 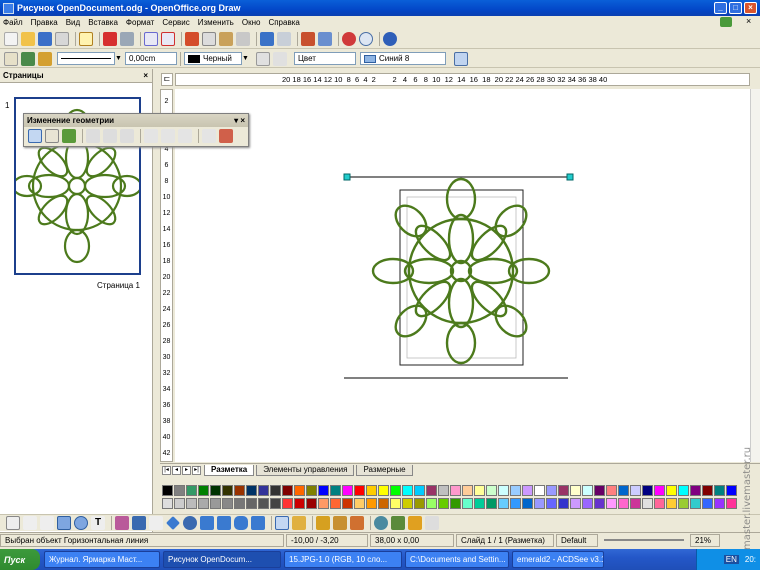 What do you see at coordinates (305, 470) in the screenshot?
I see `tab-controls: Элементы управления` at bounding box center [305, 470].